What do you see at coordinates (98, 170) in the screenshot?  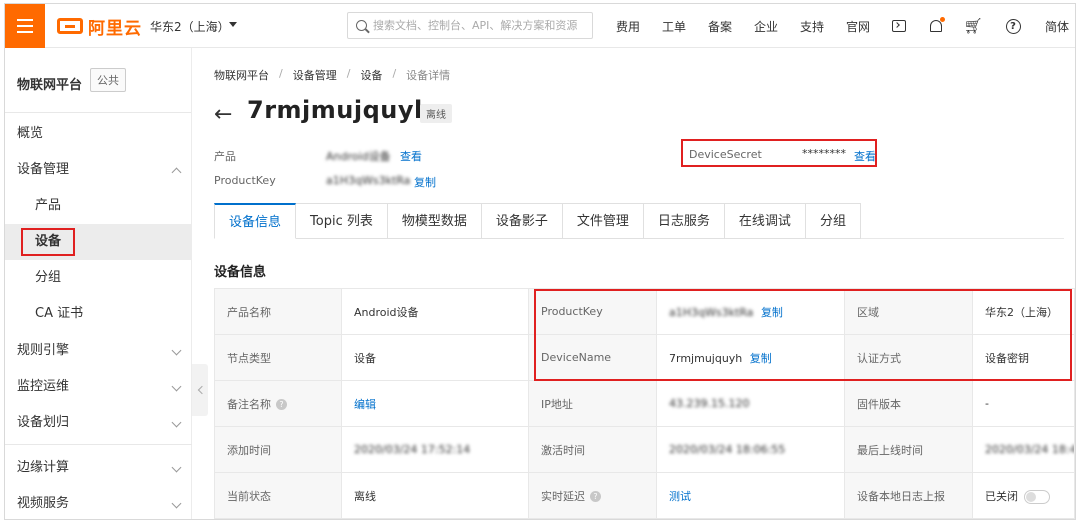 I see `sidebar-item-device-management: 设备管理` at bounding box center [98, 170].